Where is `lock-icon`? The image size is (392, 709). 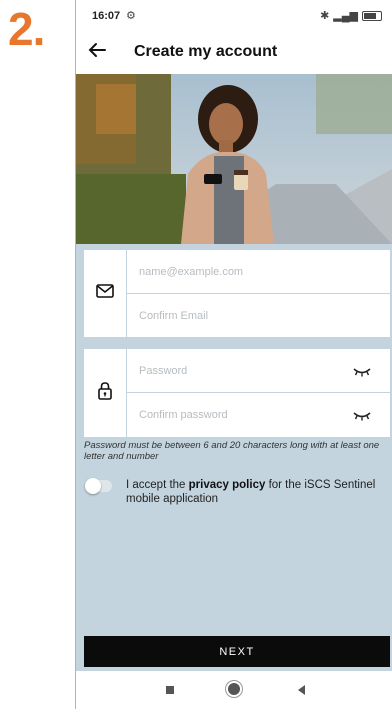
lock-icon is located at coordinates (105, 393).